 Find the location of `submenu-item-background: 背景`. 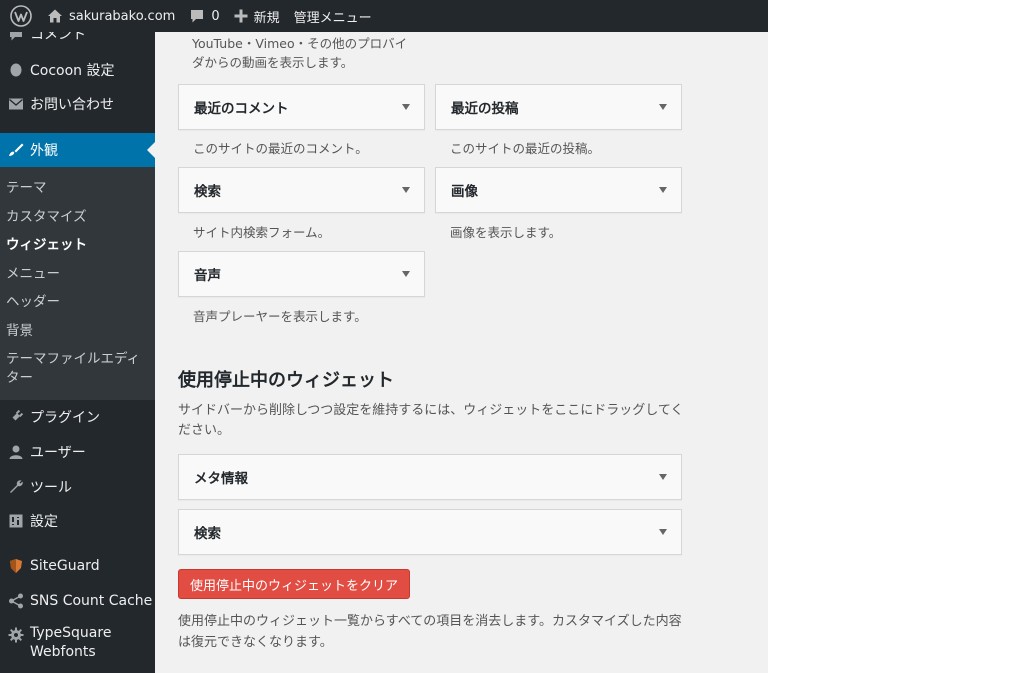

submenu-item-background: 背景 is located at coordinates (78, 331).